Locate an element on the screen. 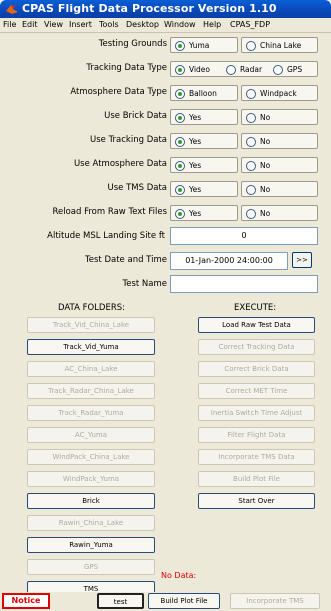  folder-windpack-china-lake-button: WindPack_China_Lake is located at coordinates (91, 457).